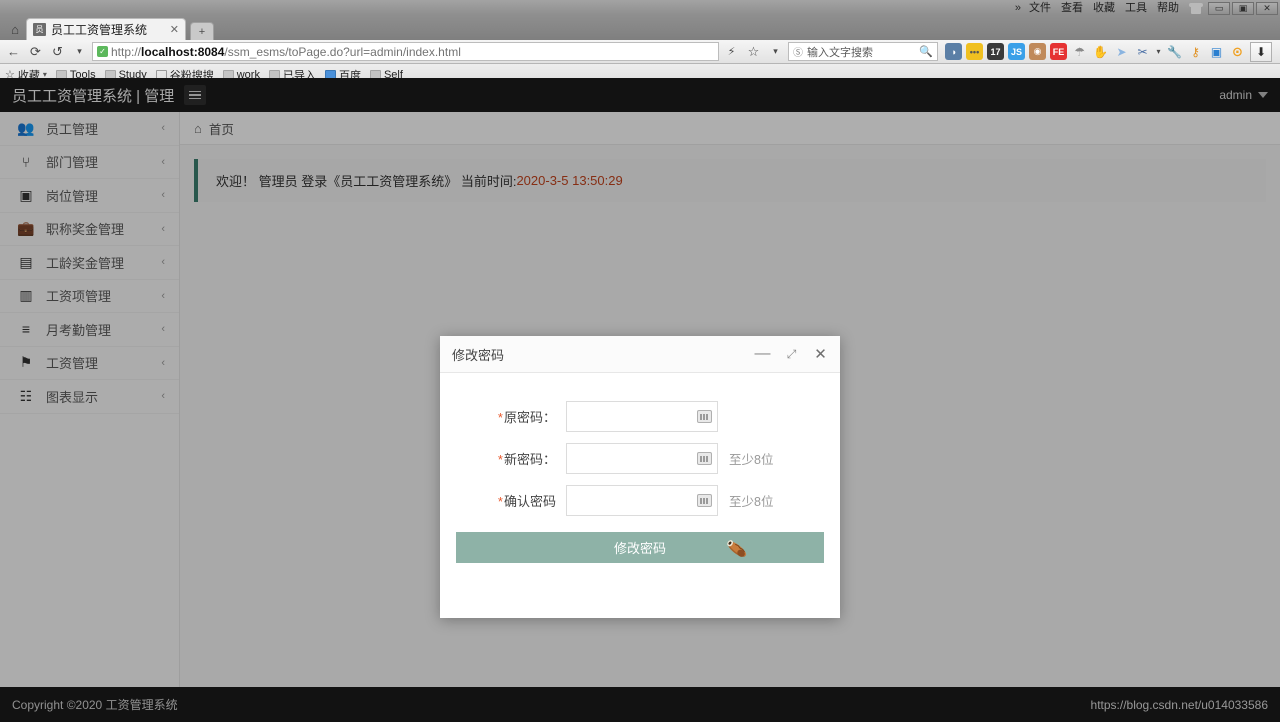 Image resolution: width=1280 pixels, height=722 pixels. What do you see at coordinates (202, 31) in the screenshot?
I see `new-tab-button: +` at bounding box center [202, 31].